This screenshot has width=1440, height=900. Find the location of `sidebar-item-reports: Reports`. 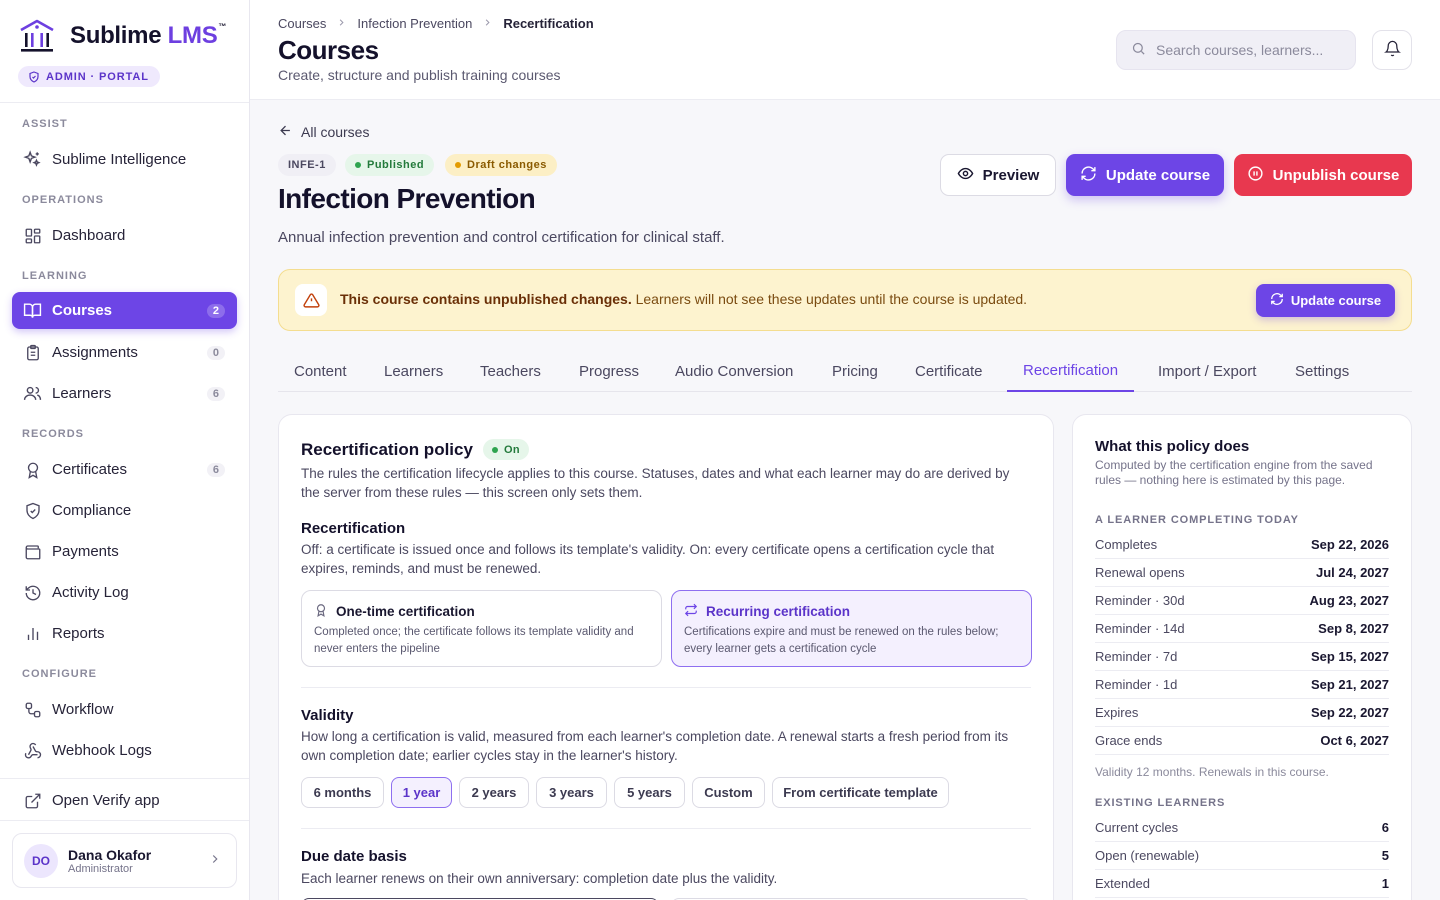

sidebar-item-reports: Reports is located at coordinates (124, 633).